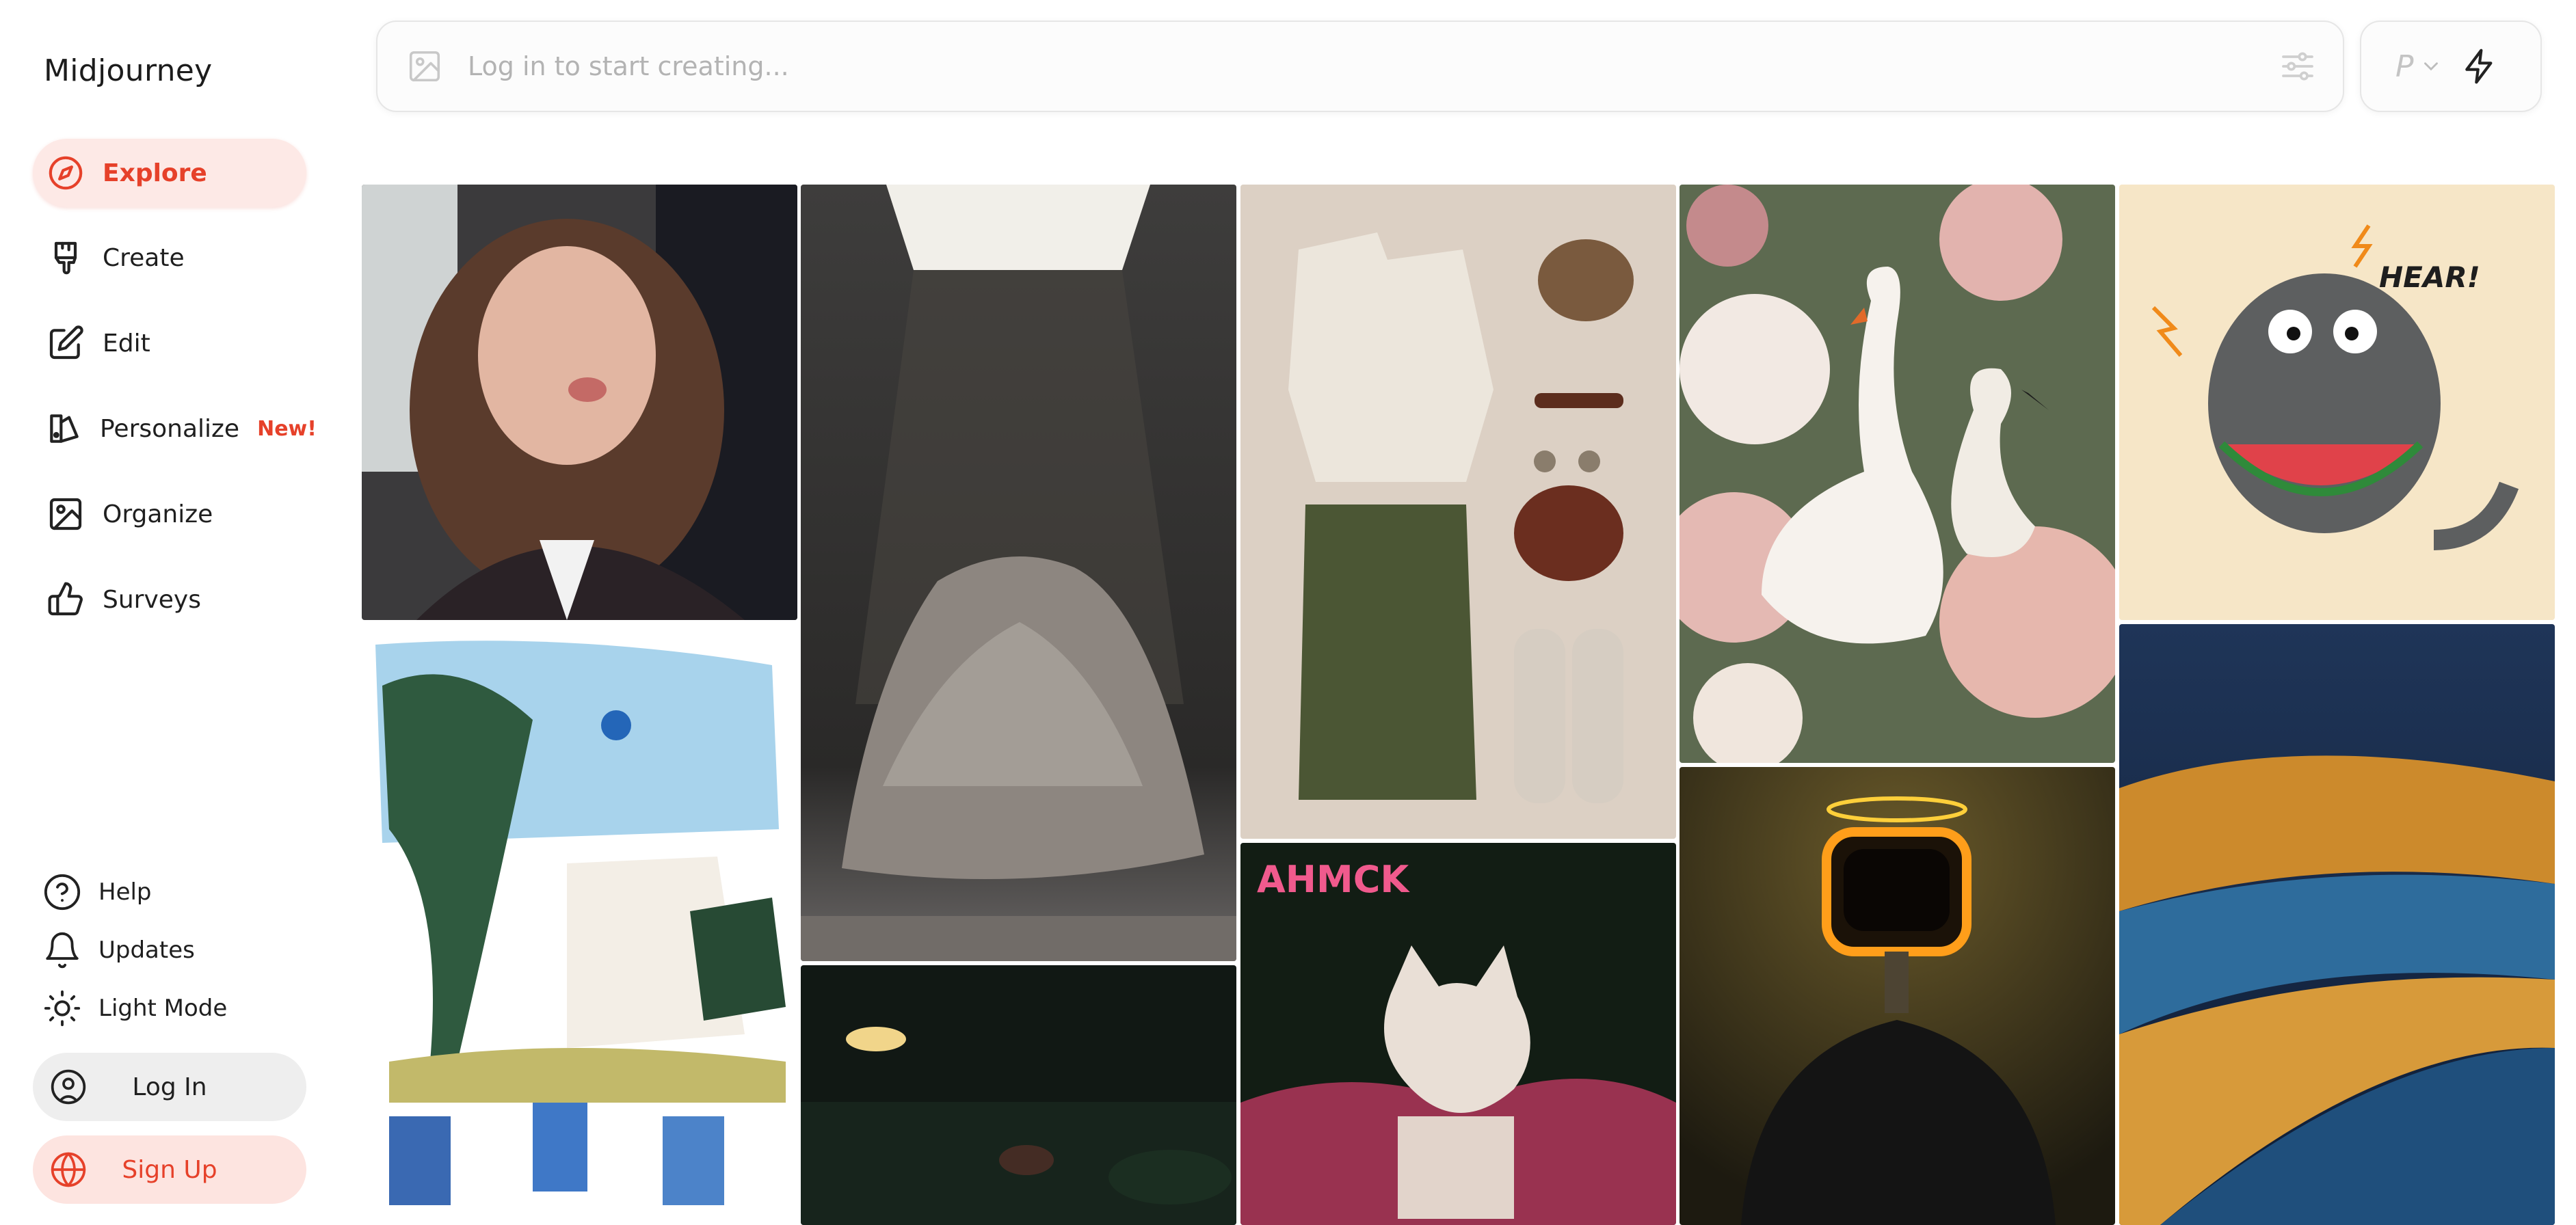 This screenshot has width=2576, height=1225. I want to click on gallery-image-portrait-selfie, so click(579, 402).